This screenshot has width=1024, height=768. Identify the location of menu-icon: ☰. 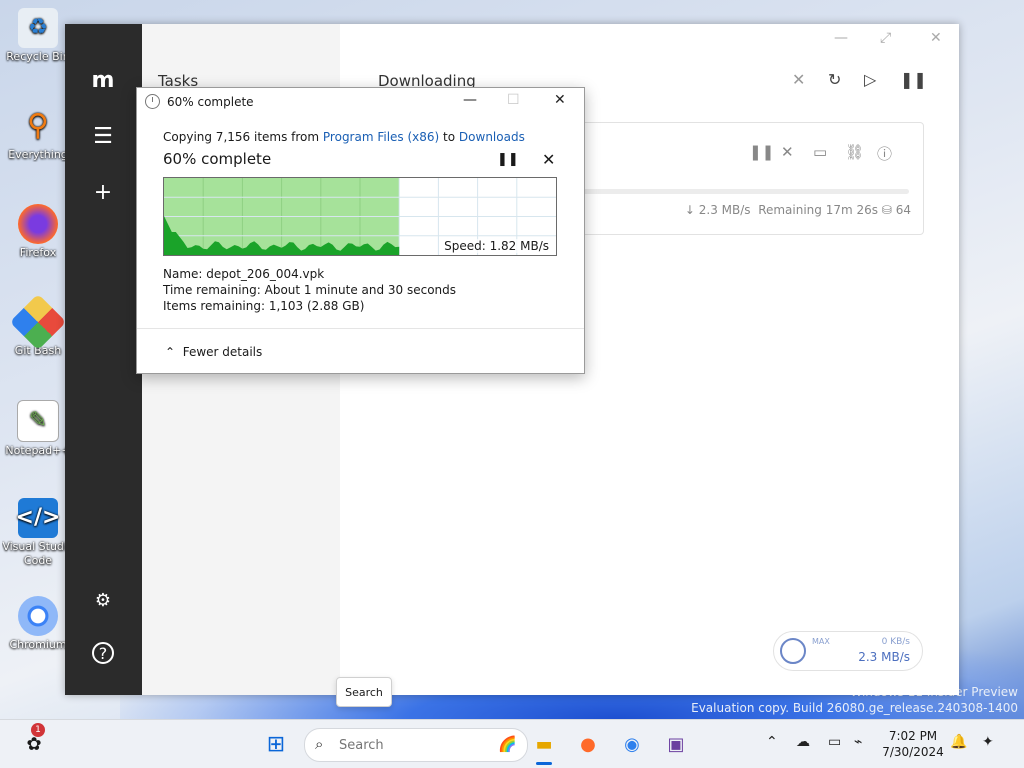
(103, 136).